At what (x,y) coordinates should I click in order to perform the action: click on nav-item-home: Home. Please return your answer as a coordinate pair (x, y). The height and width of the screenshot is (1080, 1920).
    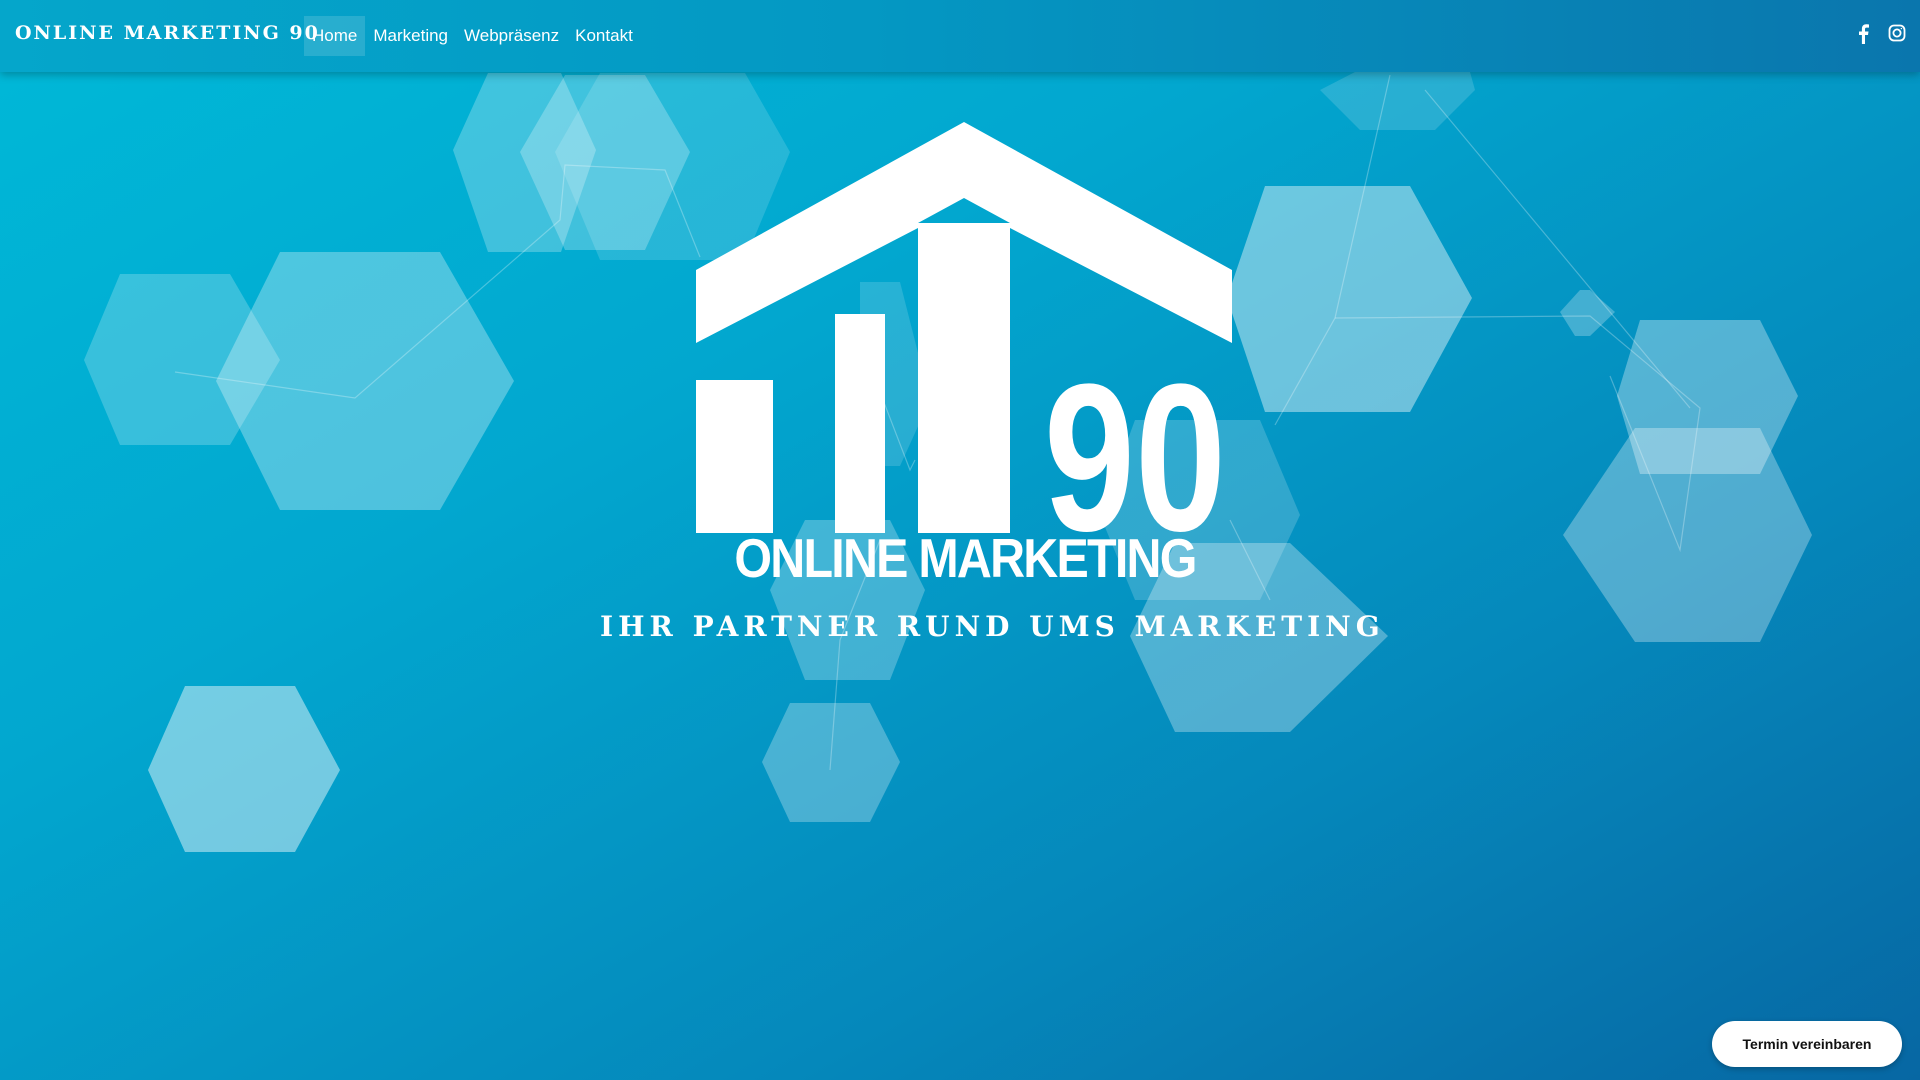
    Looking at the image, I should click on (335, 36).